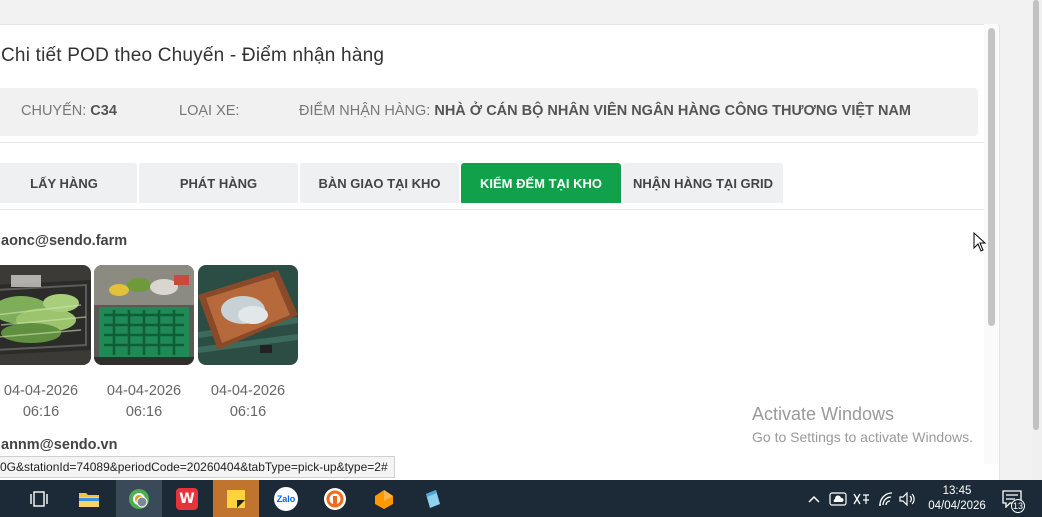 The width and height of the screenshot is (1042, 517). I want to click on onedrive-cloud-icon, so click(838, 499).